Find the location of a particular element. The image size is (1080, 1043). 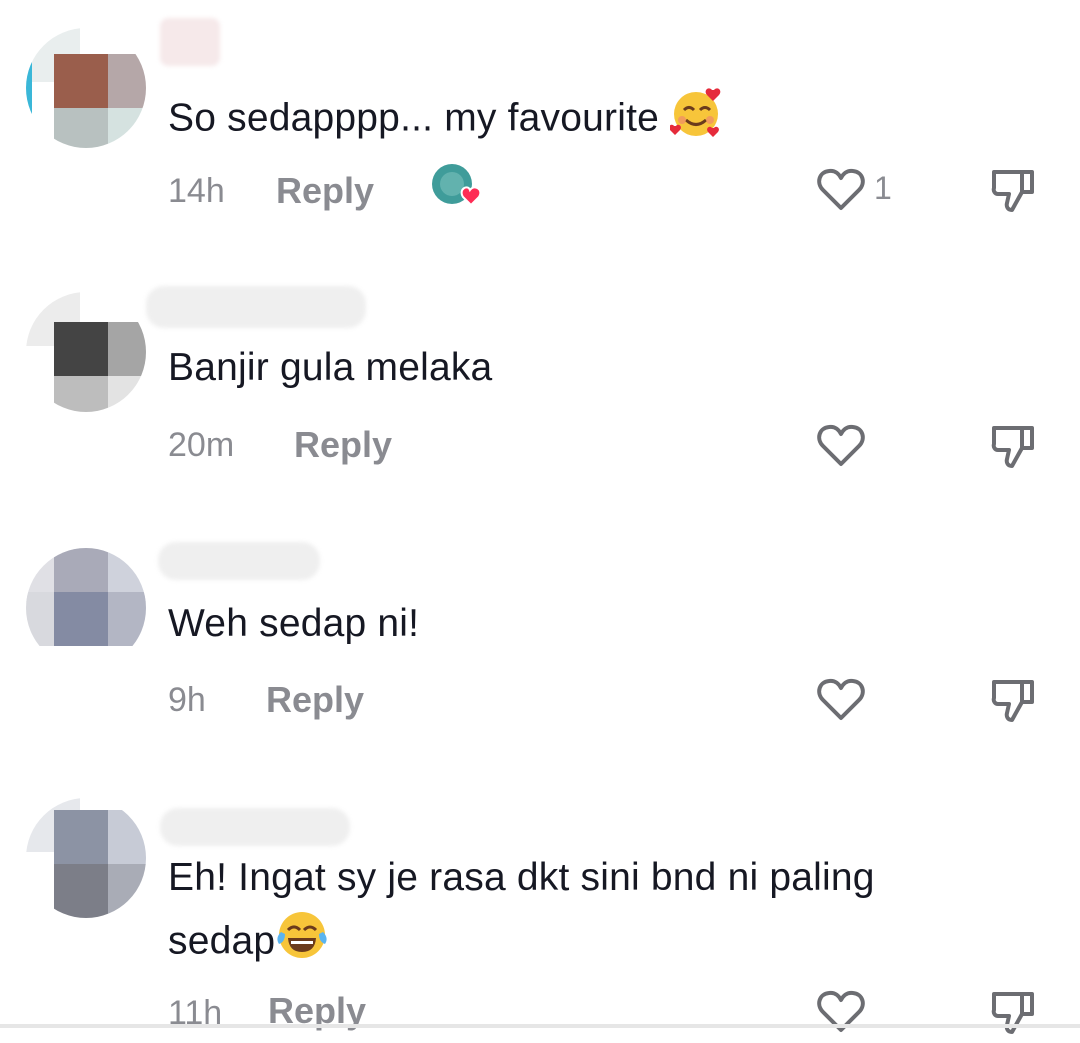

bottom-divider is located at coordinates (540, 1026).